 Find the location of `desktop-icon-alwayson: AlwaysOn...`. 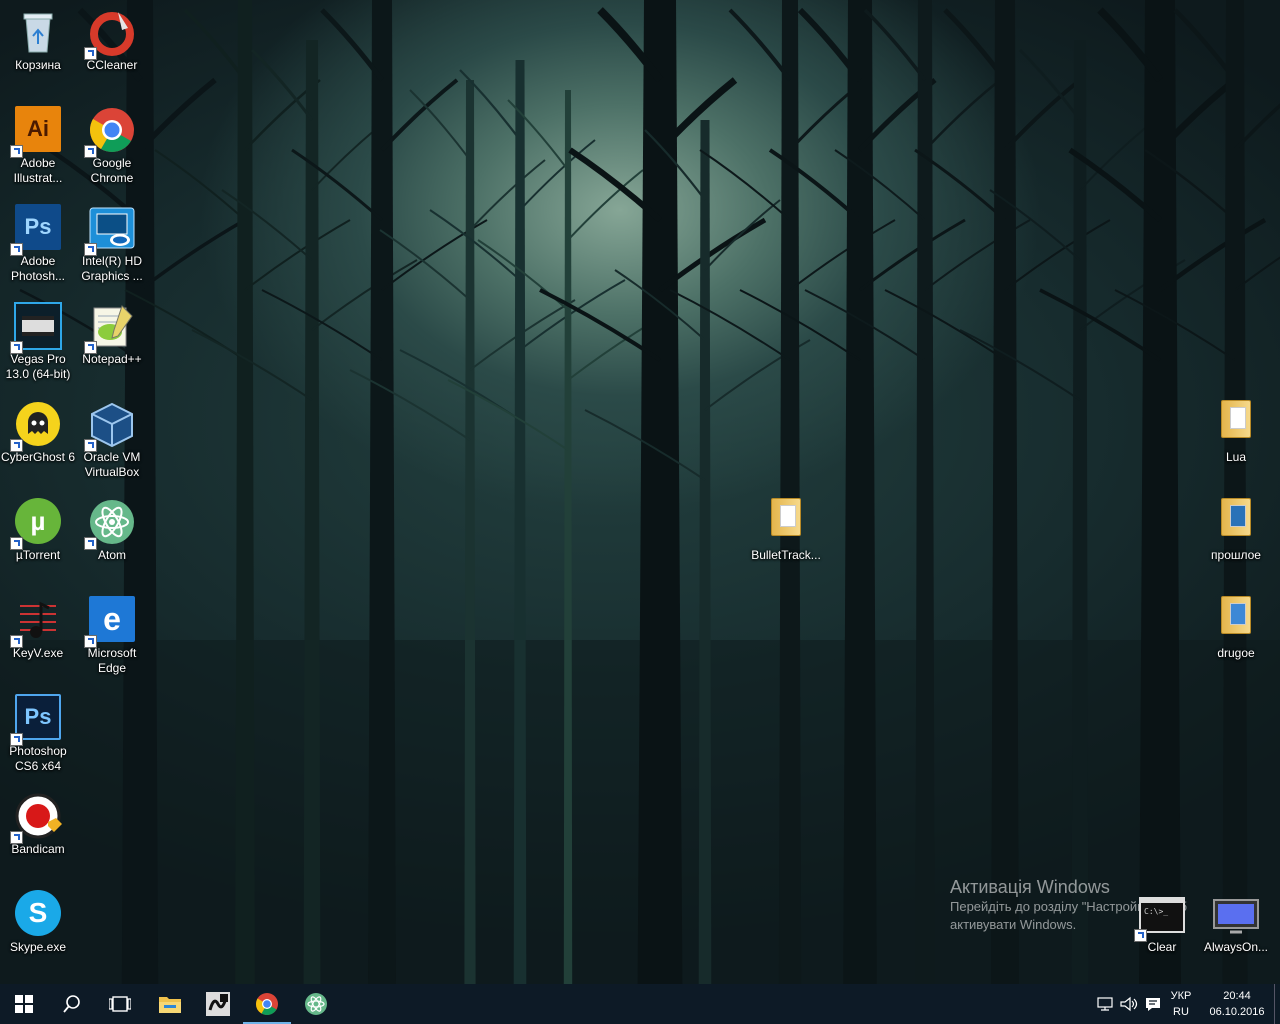

desktop-icon-alwayson: AlwaysOn... is located at coordinates (1236, 920).